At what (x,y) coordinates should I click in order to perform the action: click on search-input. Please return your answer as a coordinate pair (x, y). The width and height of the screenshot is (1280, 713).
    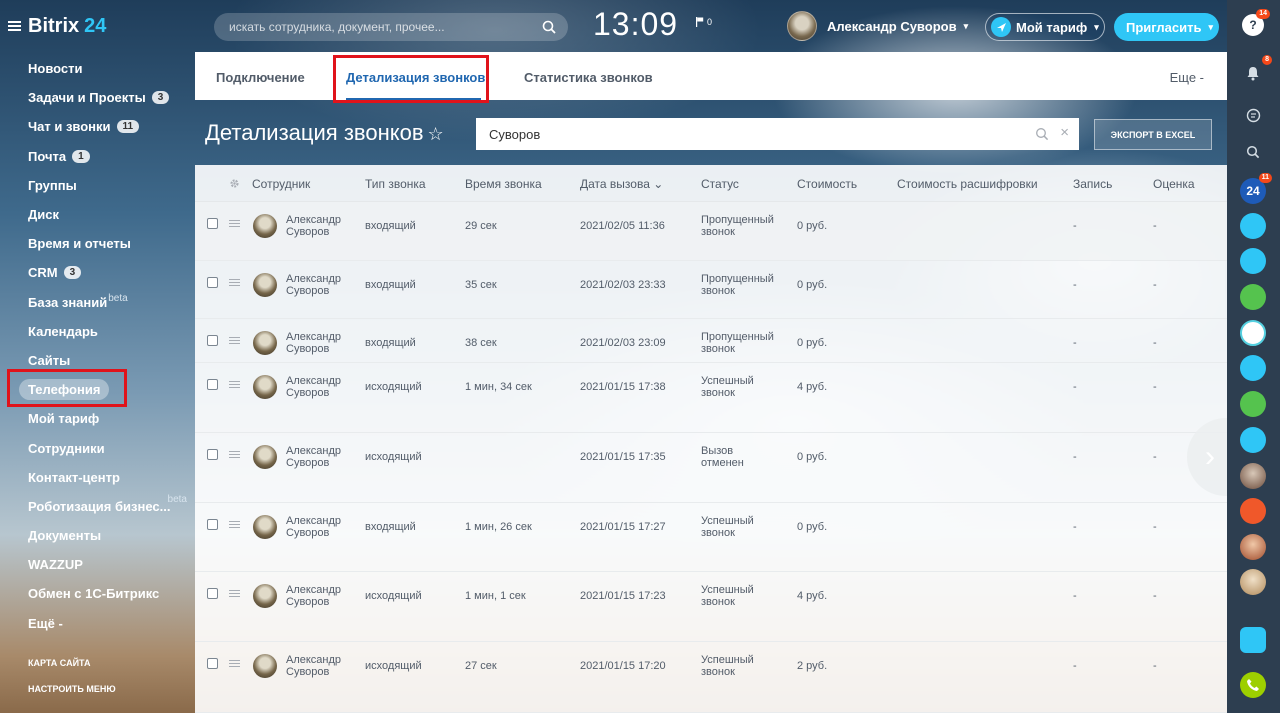
    Looking at the image, I should click on (379, 27).